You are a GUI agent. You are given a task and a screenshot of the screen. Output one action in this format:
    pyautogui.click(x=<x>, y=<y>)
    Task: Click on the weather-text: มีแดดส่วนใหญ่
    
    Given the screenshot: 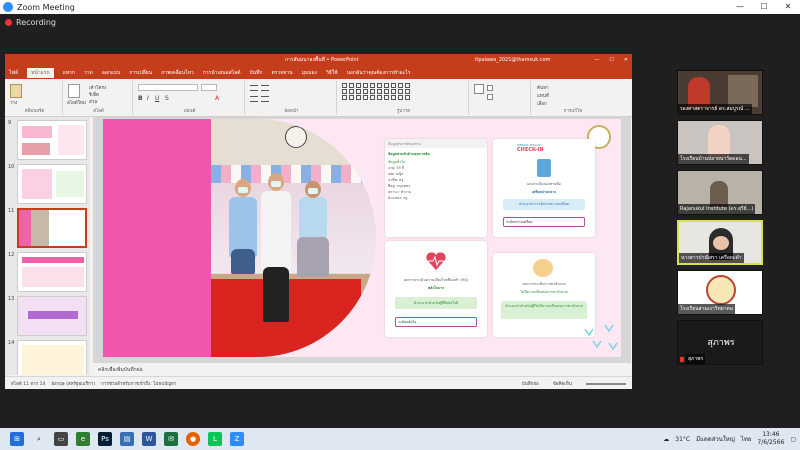 What is the action you would take?
    pyautogui.click(x=715, y=439)
    